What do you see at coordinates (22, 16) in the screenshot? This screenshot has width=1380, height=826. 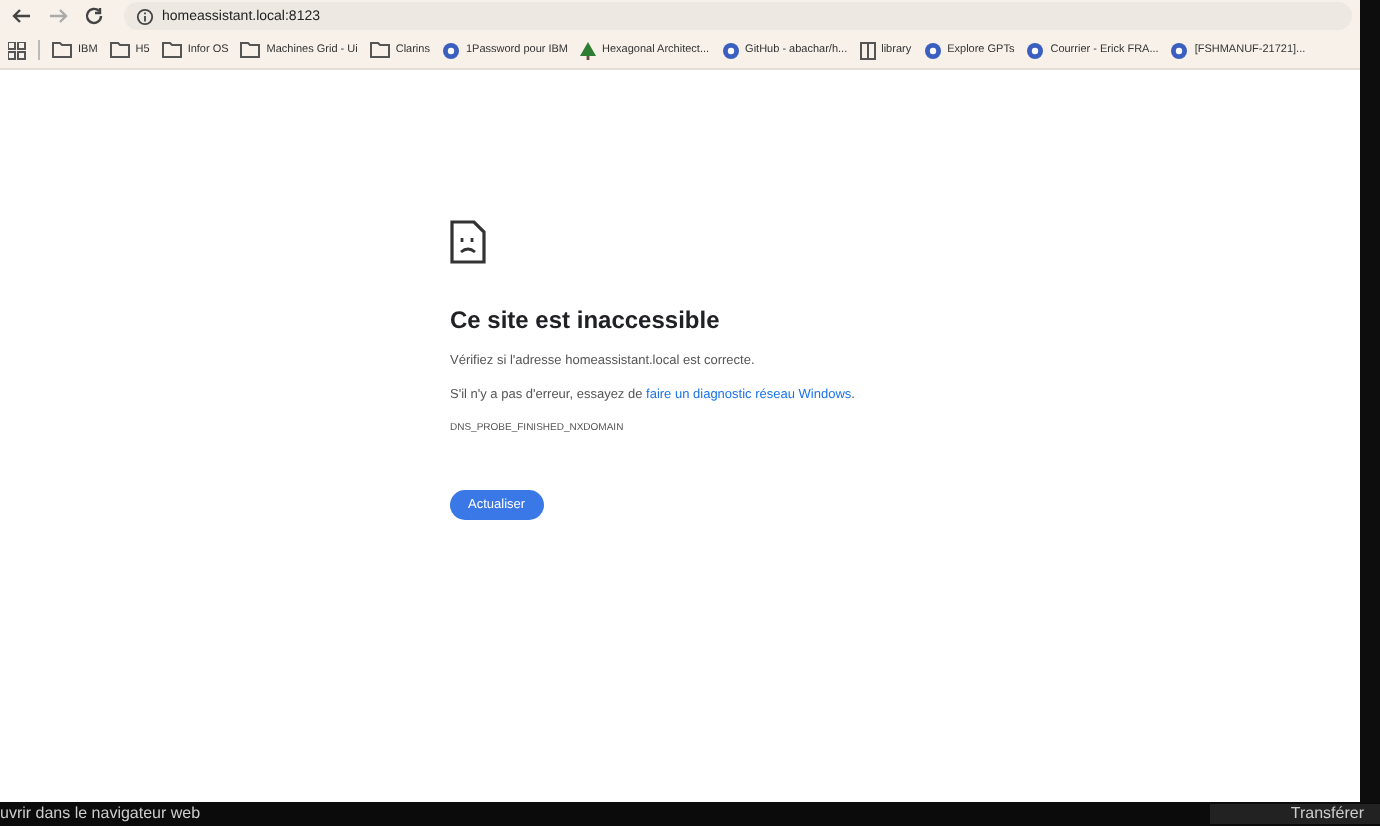 I see `back-icon` at bounding box center [22, 16].